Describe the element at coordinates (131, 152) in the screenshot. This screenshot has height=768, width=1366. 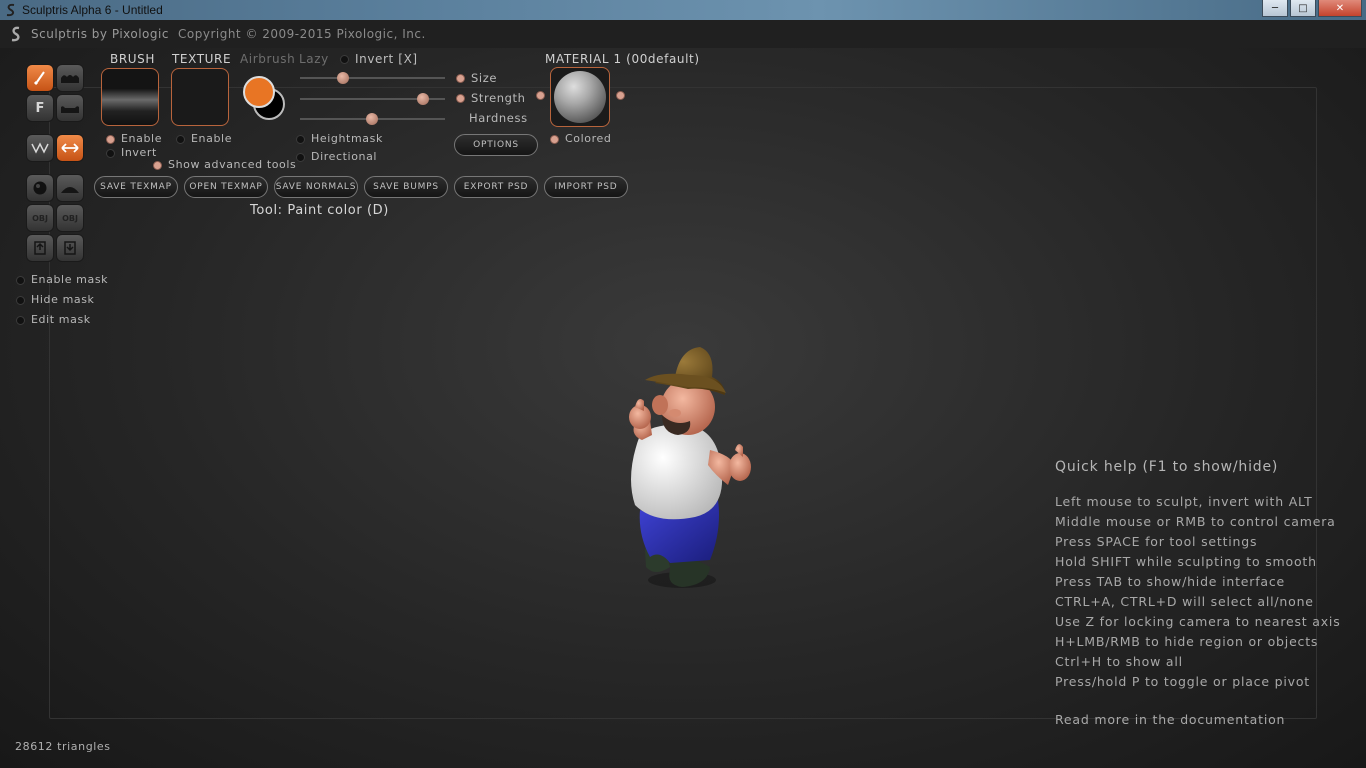
I see `brush-invert-option: Invert` at that location.